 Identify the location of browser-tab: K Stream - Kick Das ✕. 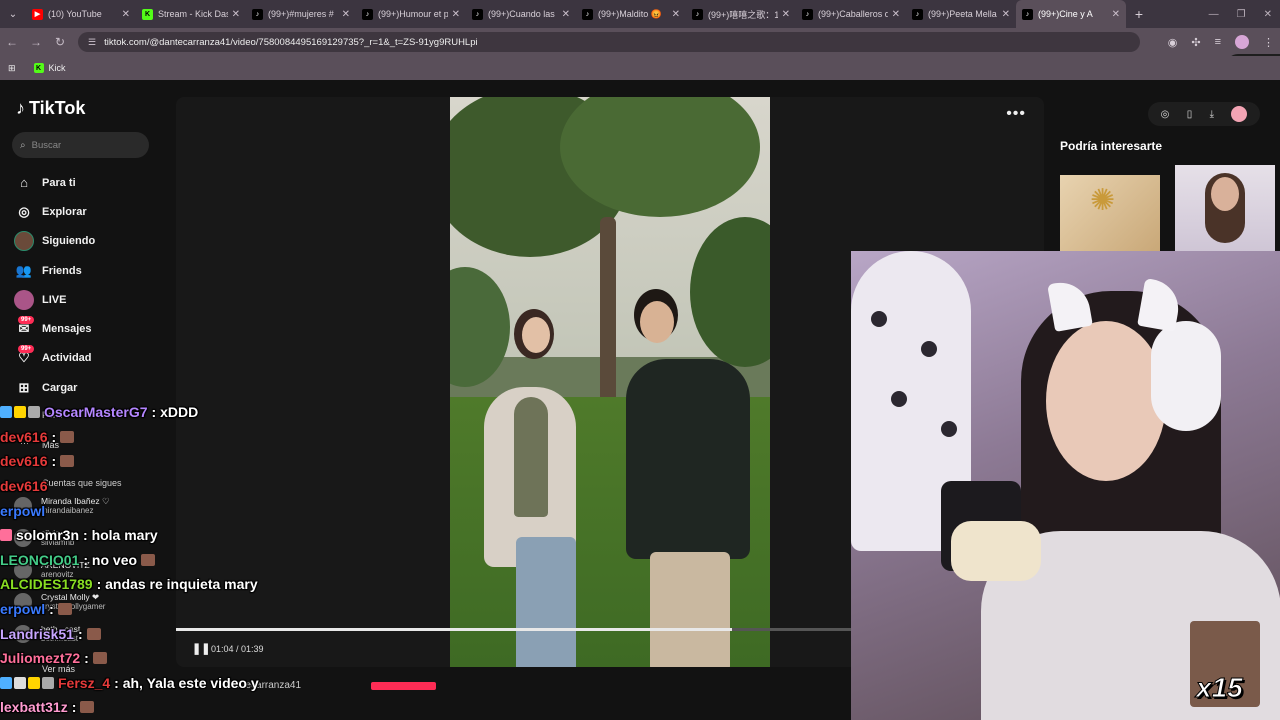
(191, 14).